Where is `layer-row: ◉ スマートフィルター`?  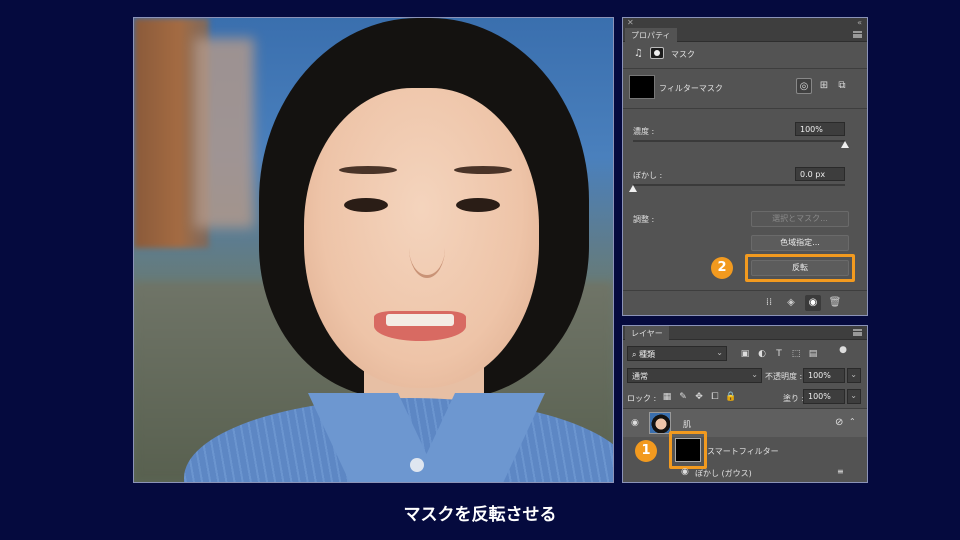 layer-row: ◉ スマートフィルター is located at coordinates (745, 450).